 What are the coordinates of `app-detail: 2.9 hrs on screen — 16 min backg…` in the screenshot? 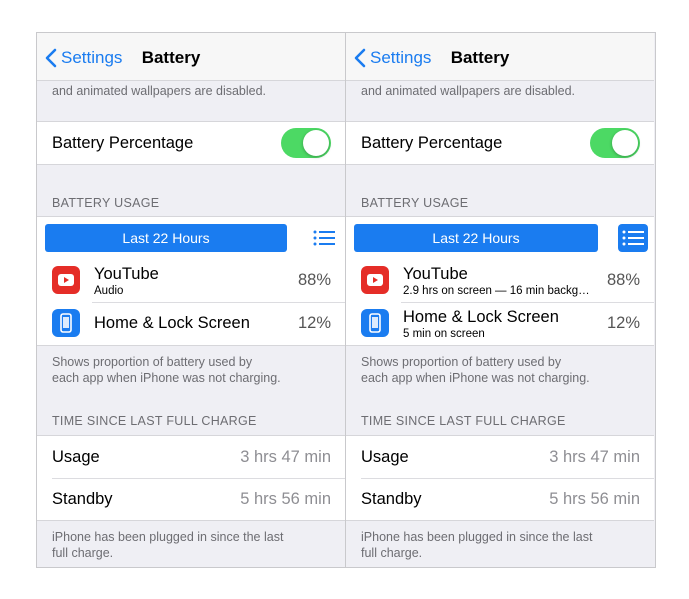 It's located at (496, 291).